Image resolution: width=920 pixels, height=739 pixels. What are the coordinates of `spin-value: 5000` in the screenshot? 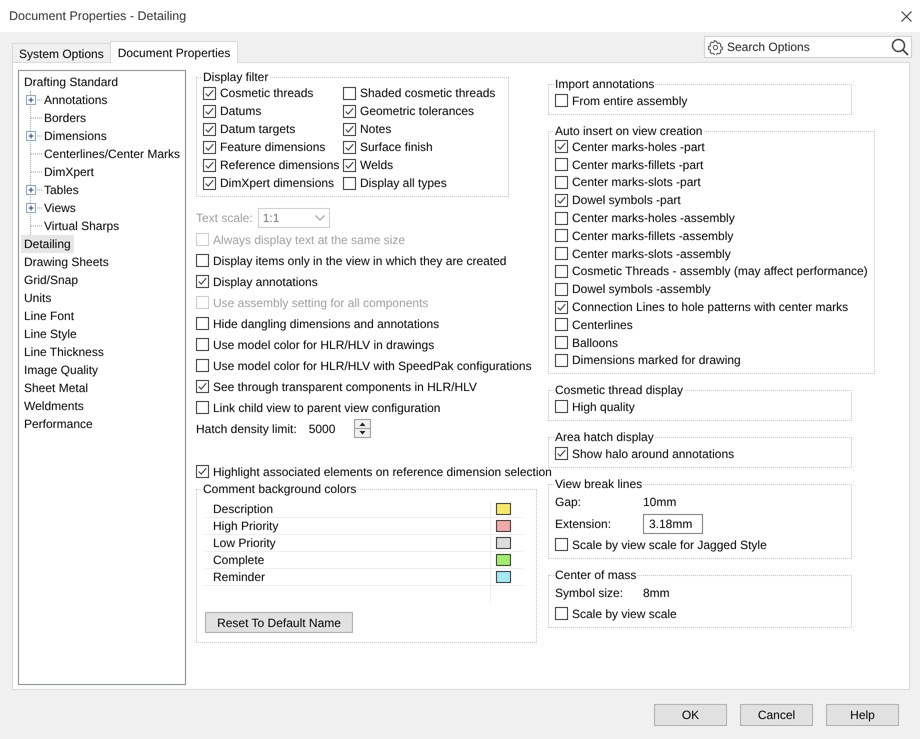 It's located at (331, 429).